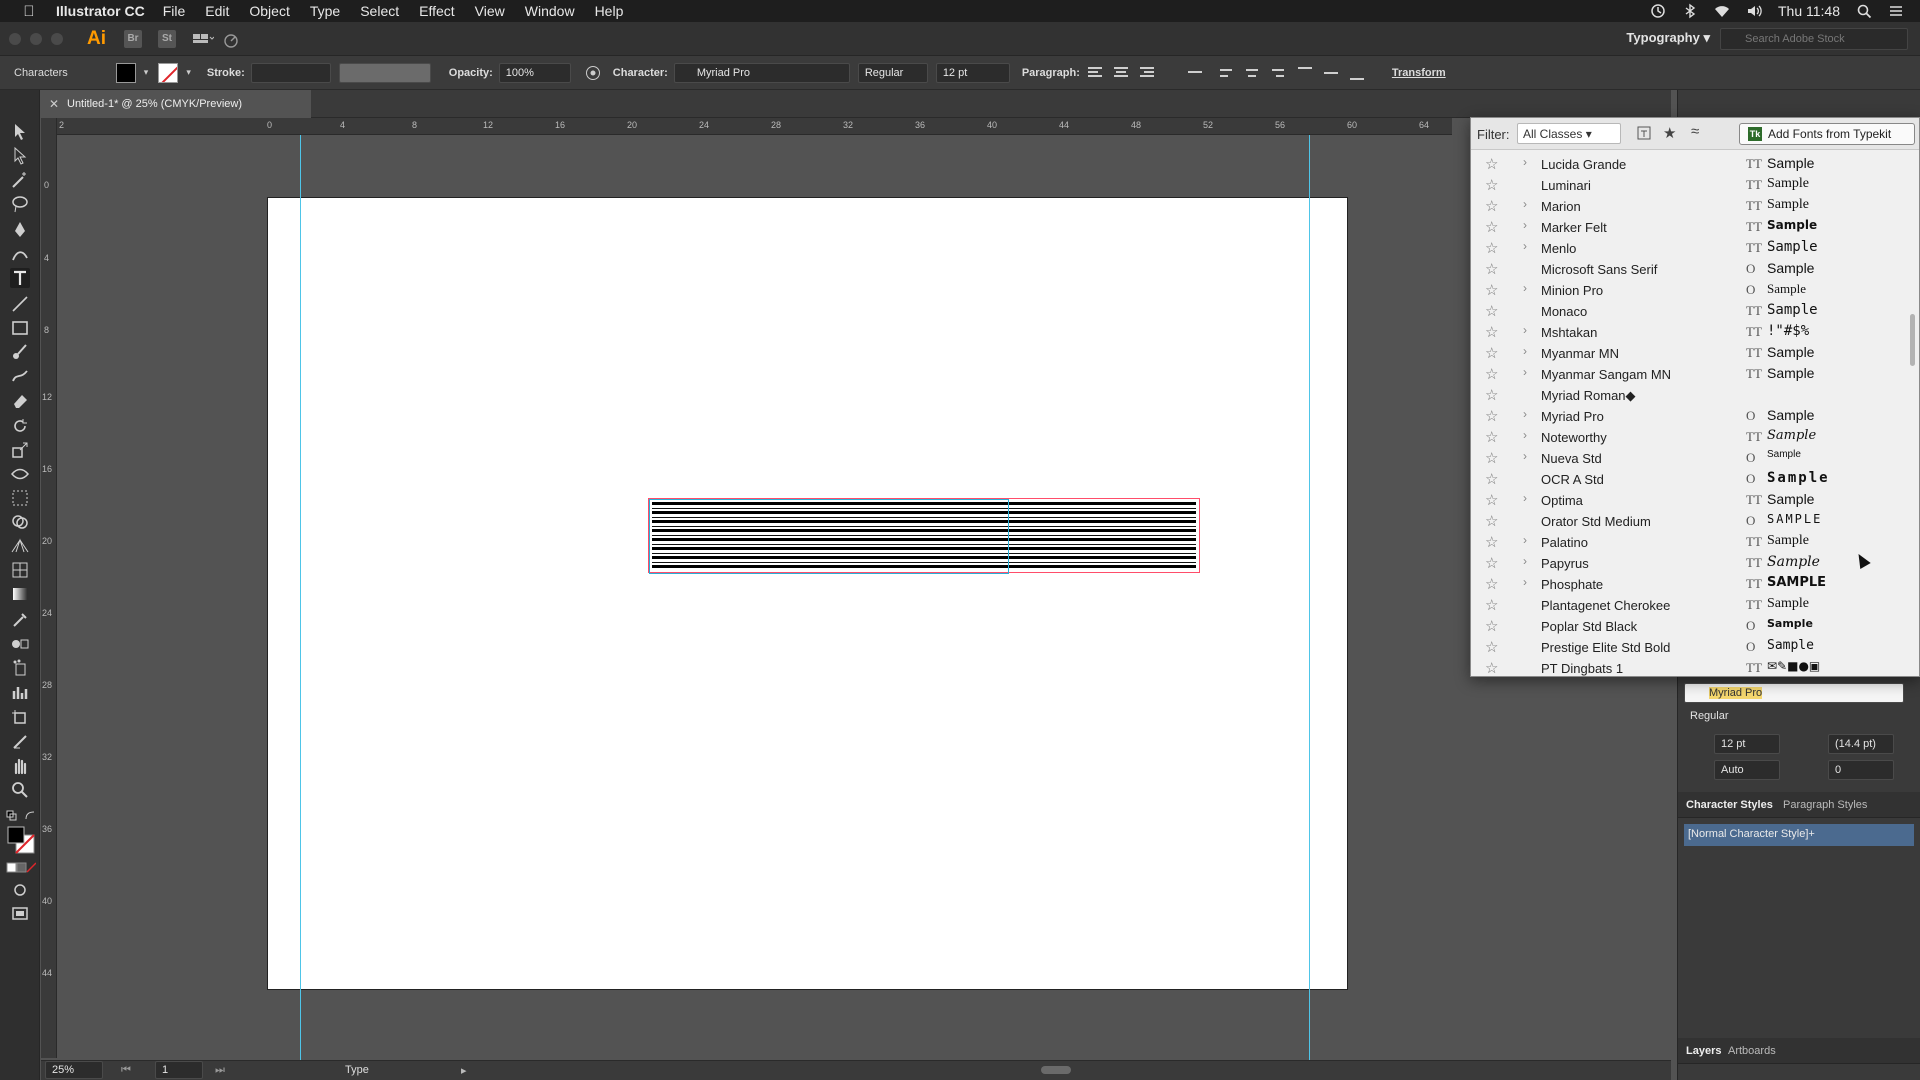 This screenshot has width=1920, height=1080. I want to click on scale-tool-icon, so click(20, 450).